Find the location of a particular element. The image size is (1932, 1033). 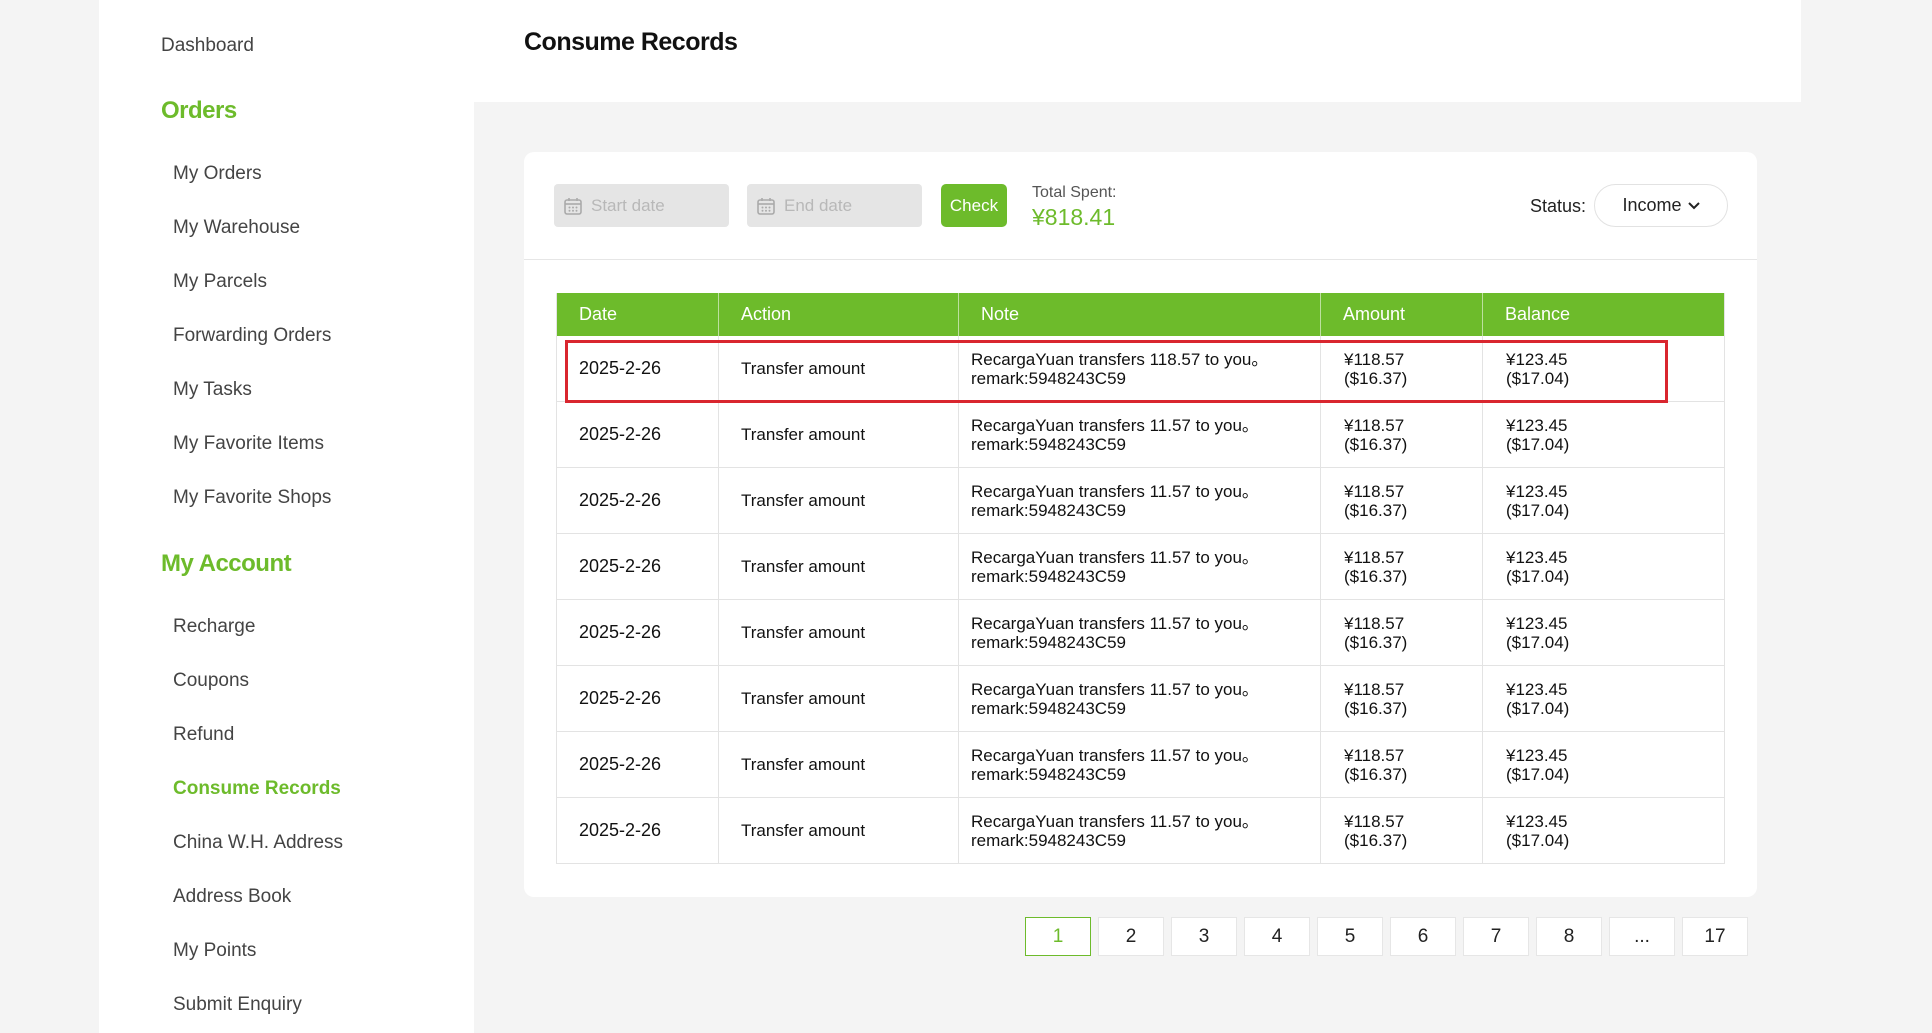

status-select-value: Income is located at coordinates (1652, 205).